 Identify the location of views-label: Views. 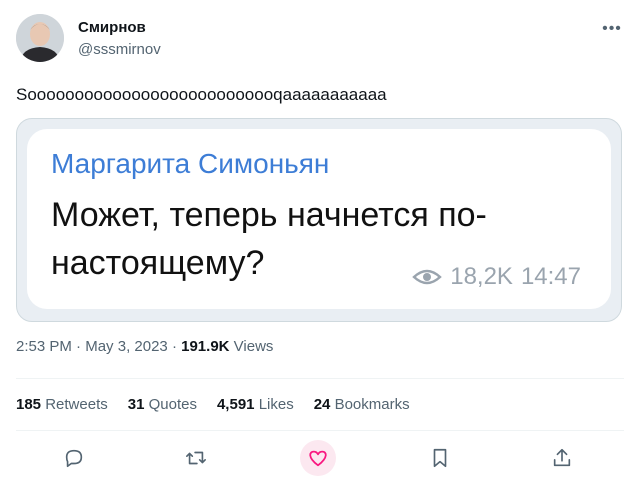
(253, 346).